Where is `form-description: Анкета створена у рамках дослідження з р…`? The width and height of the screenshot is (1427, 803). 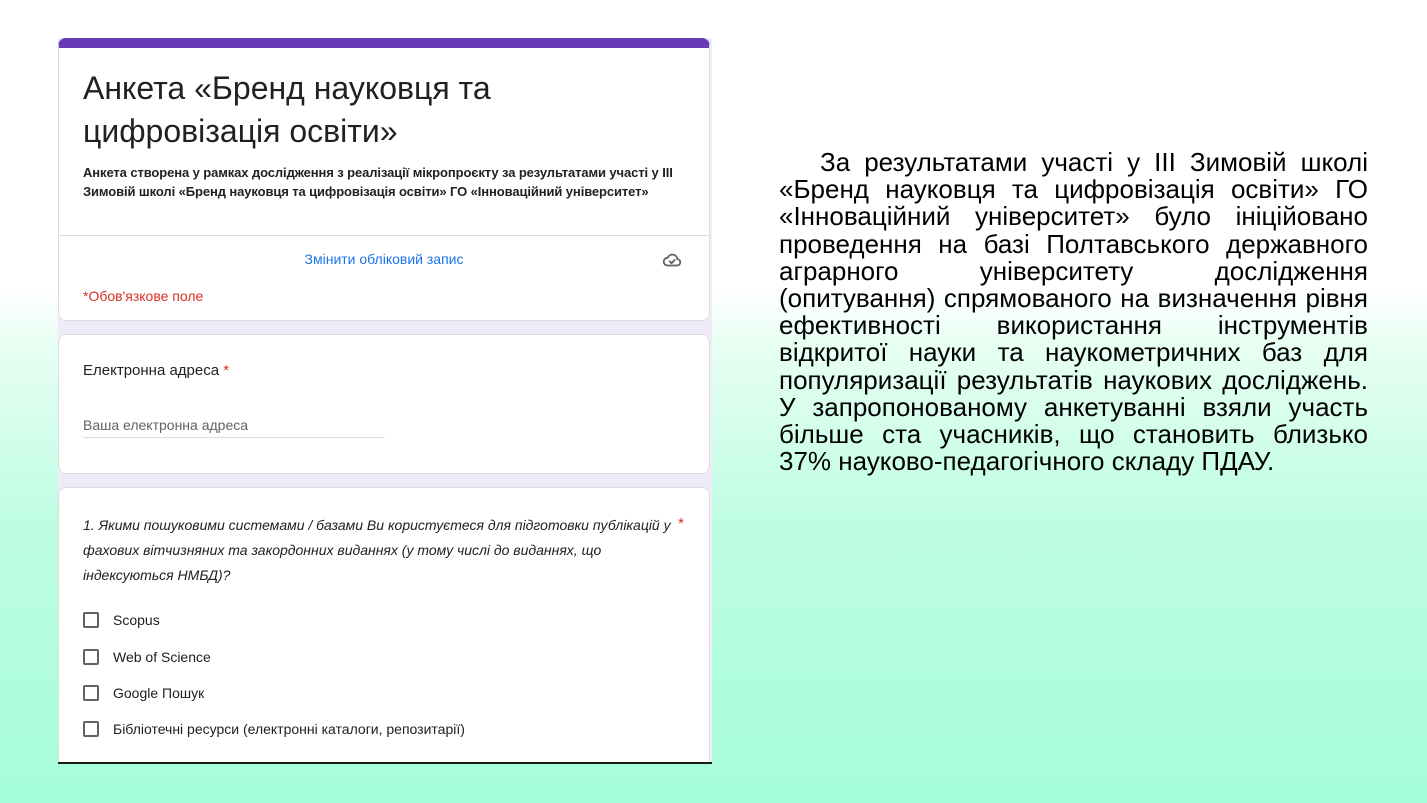 form-description: Анкета створена у рамках дослідження з р… is located at coordinates (378, 182).